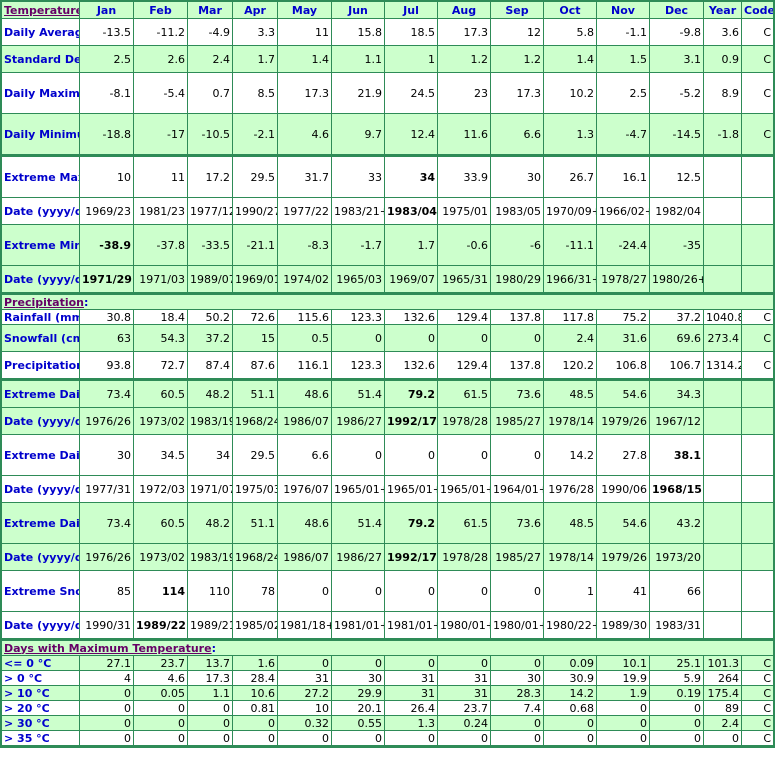  Describe the element at coordinates (41, 365) in the screenshot. I see `row-label: Precipitation (mm)` at that location.